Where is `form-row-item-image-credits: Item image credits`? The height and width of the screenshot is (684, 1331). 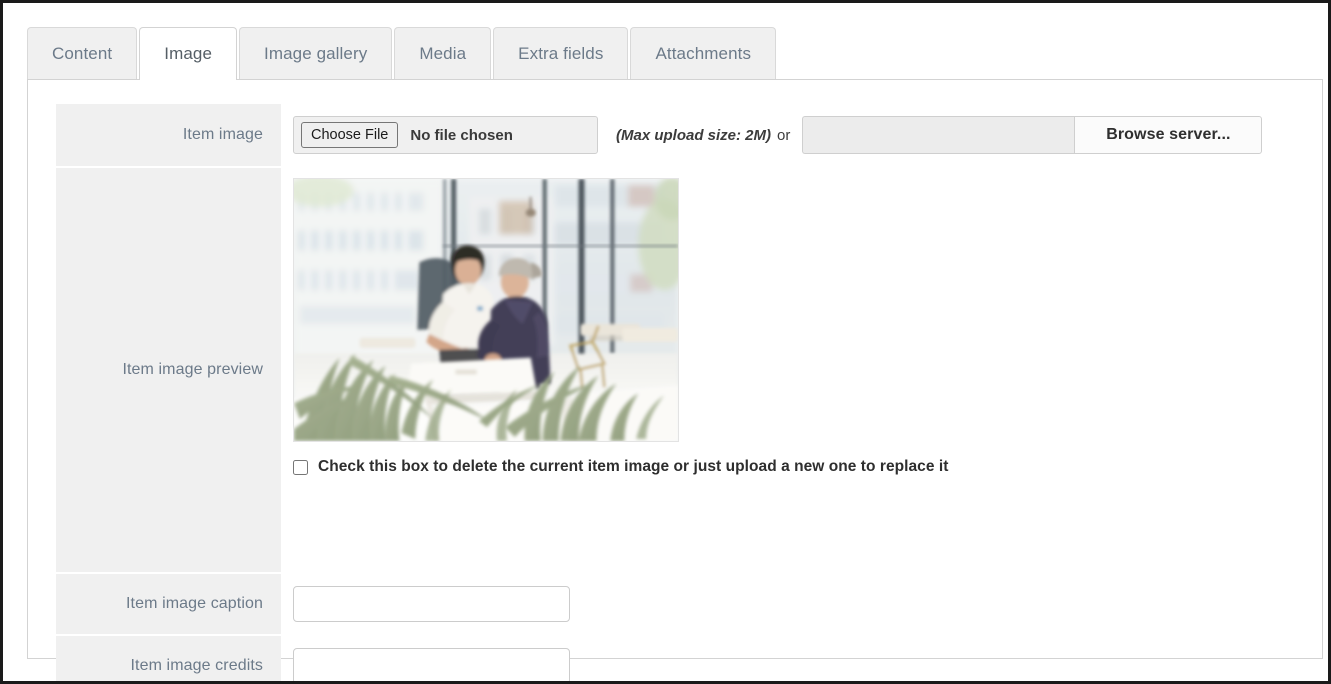 form-row-item-image-credits: Item image credits is located at coordinates (656, 658).